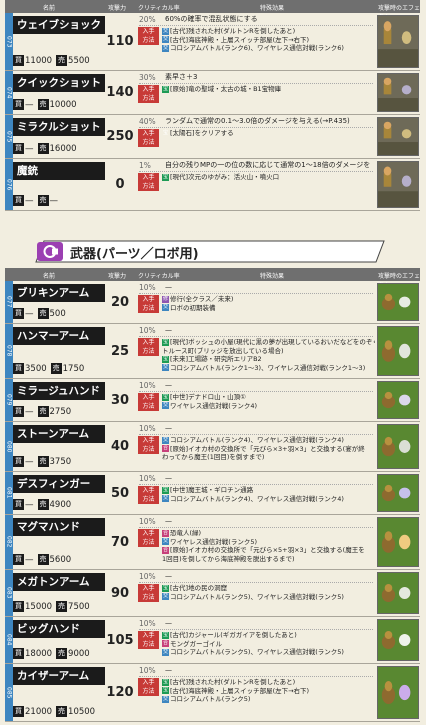  Describe the element at coordinates (54, 201) in the screenshot. I see `sell-price: —` at that location.